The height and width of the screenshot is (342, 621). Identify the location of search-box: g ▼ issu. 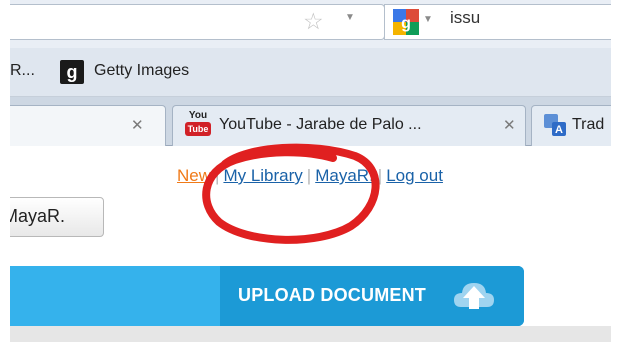
(497, 22).